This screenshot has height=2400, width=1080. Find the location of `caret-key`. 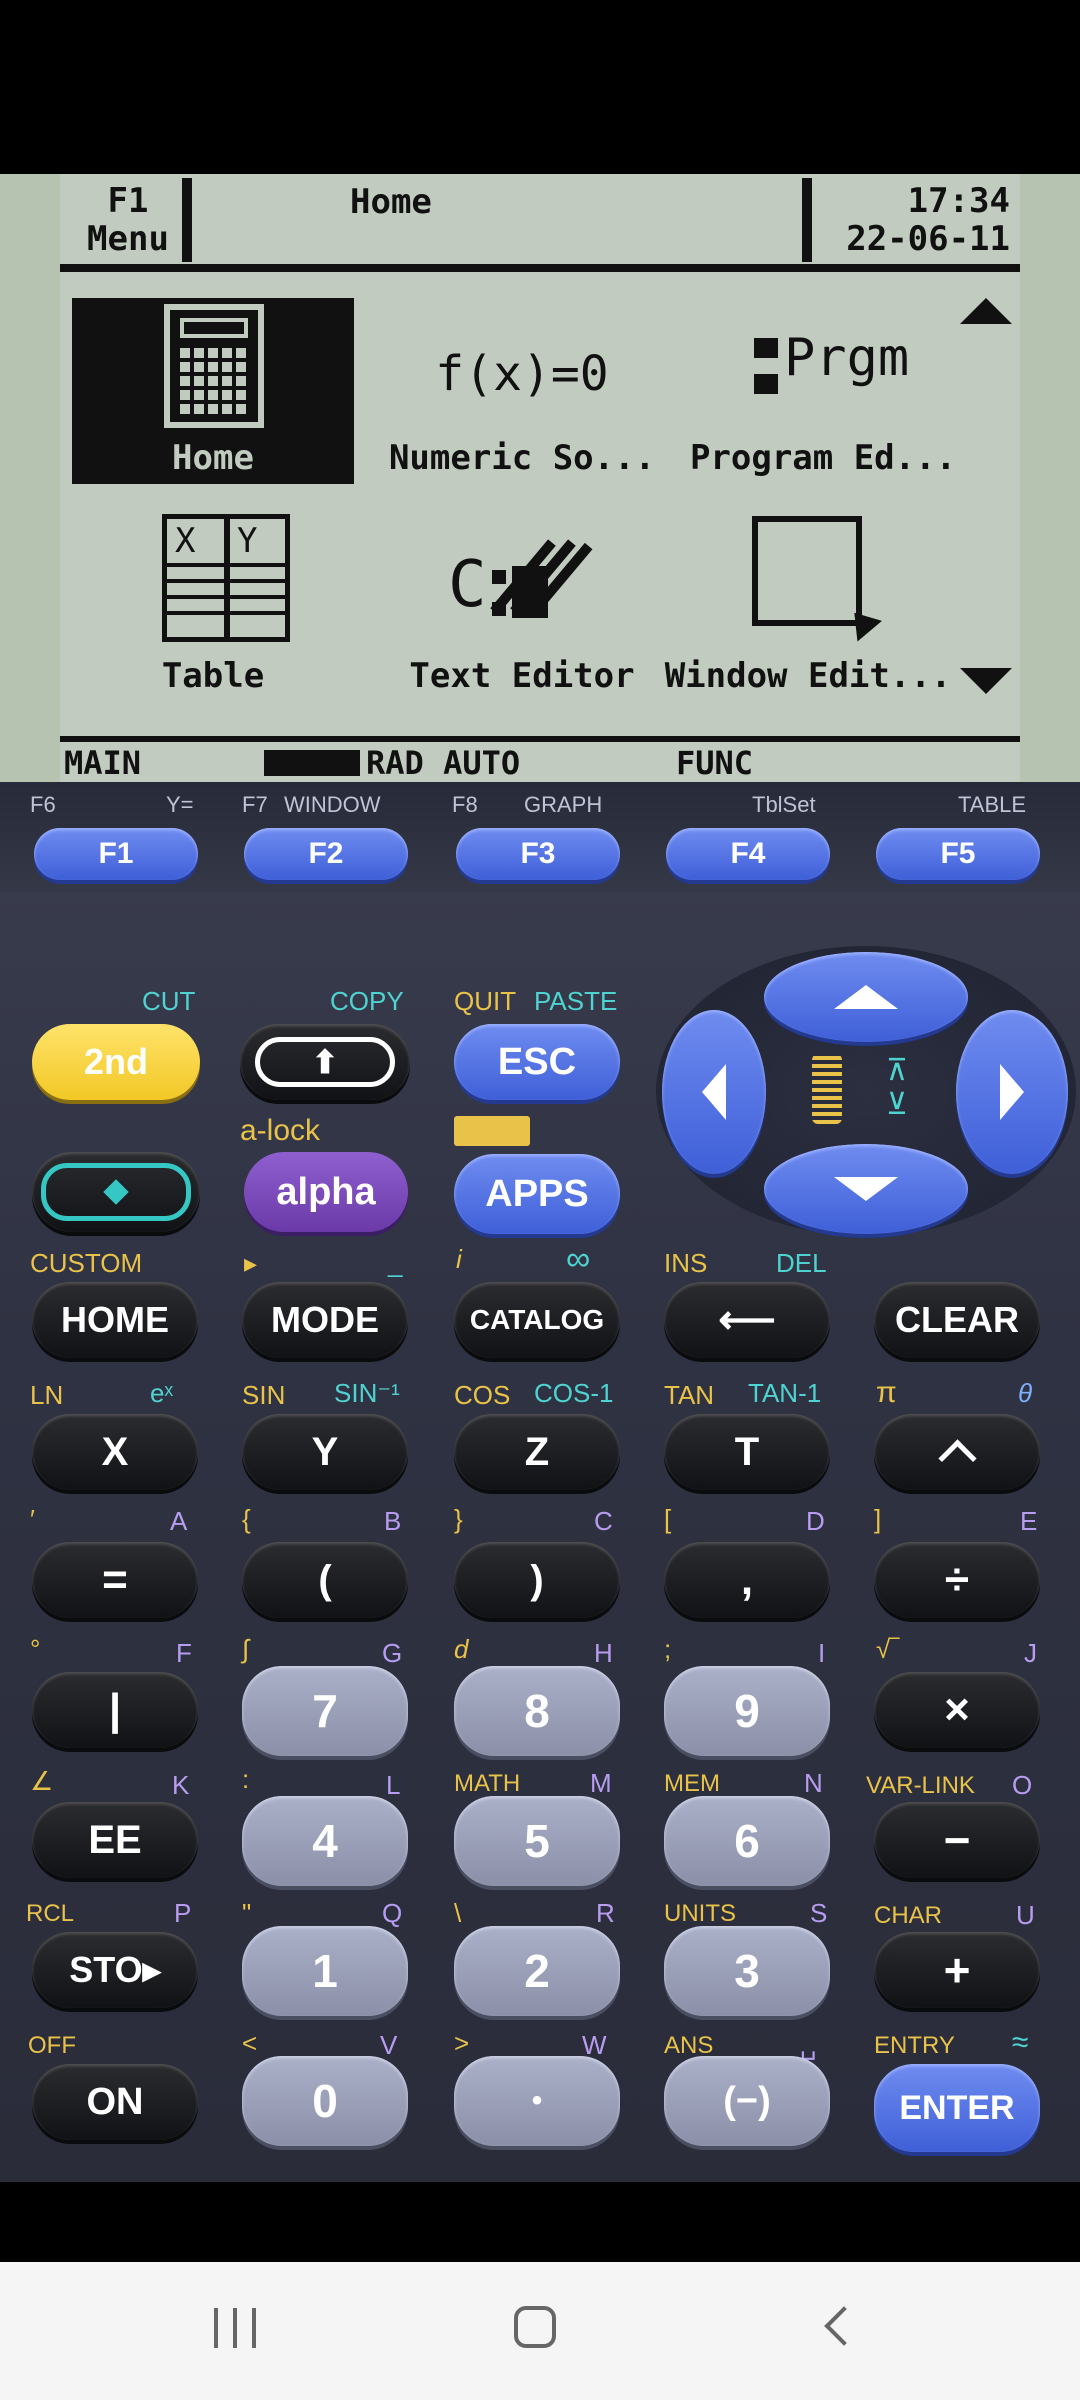

caret-key is located at coordinates (957, 1452).